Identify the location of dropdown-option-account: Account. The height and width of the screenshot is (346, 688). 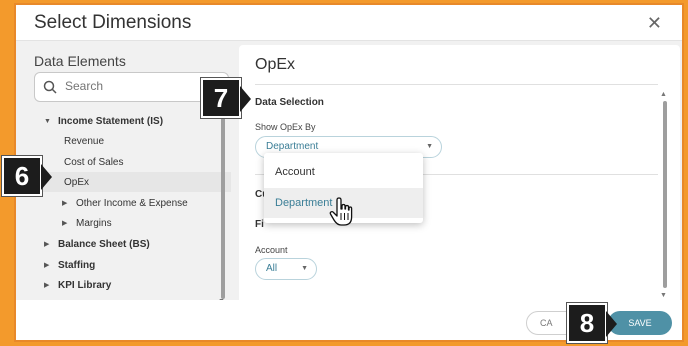
(343, 172).